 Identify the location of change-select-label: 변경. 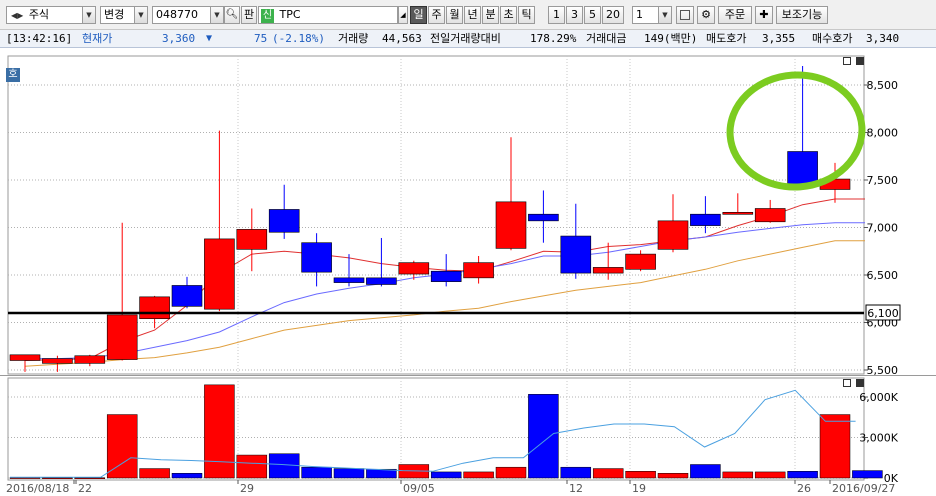
(114, 14).